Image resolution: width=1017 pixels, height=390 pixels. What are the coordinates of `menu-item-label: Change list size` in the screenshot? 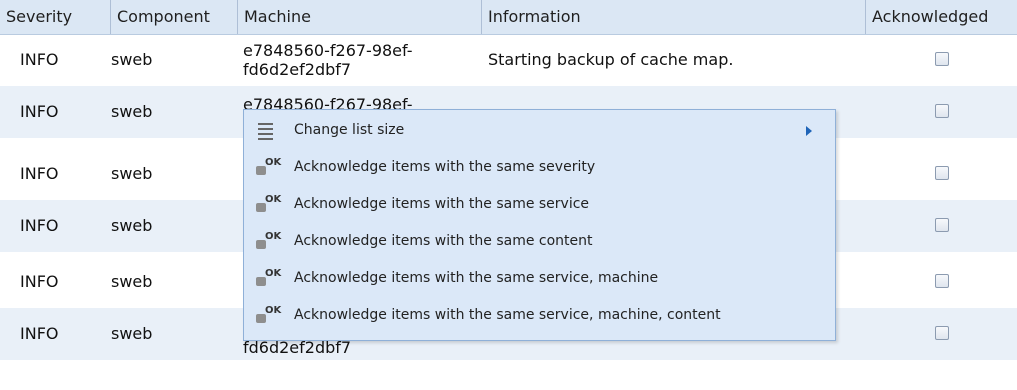 It's located at (349, 130).